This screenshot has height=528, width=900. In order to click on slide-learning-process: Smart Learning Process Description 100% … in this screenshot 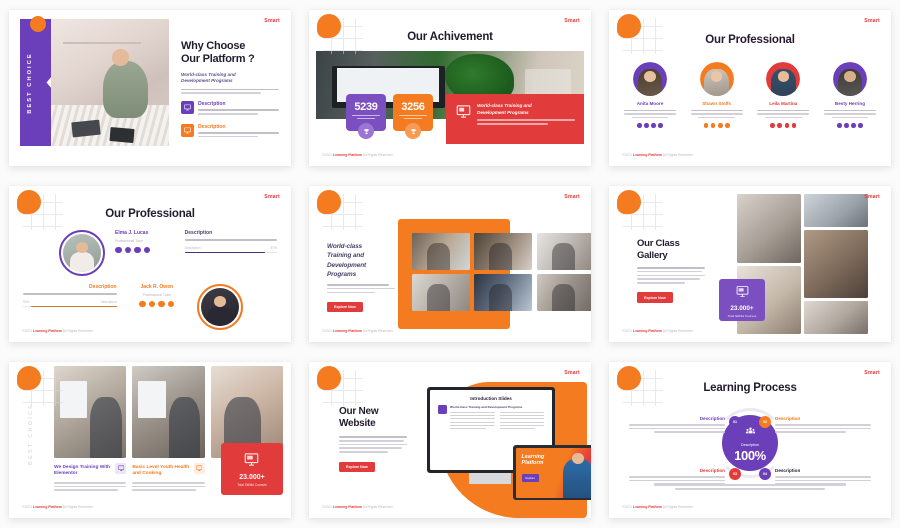, I will do `click(750, 440)`.